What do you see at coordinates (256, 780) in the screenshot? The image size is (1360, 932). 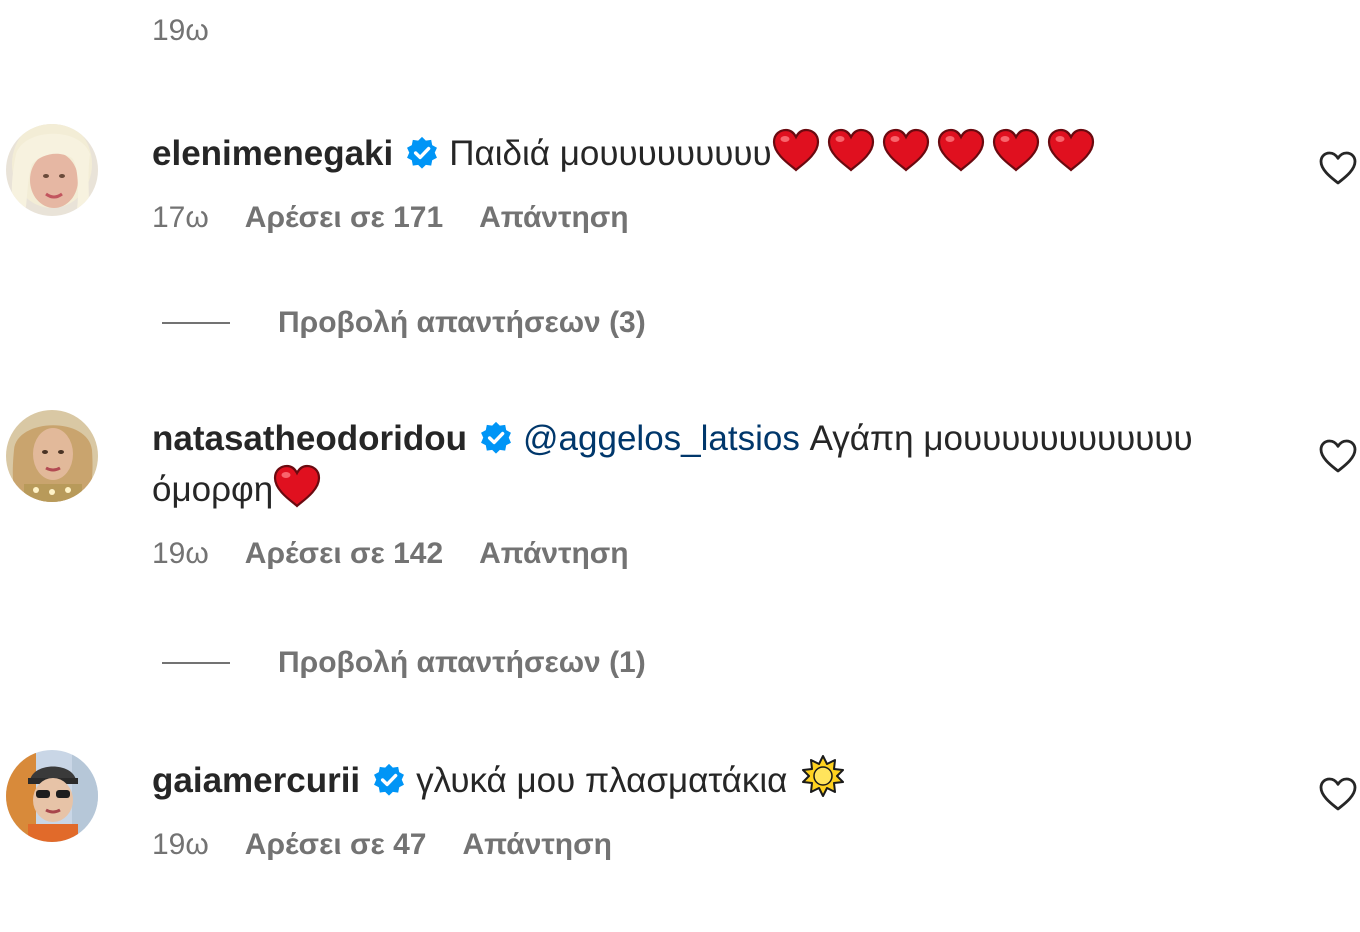 I see `username: gaiamercurii` at bounding box center [256, 780].